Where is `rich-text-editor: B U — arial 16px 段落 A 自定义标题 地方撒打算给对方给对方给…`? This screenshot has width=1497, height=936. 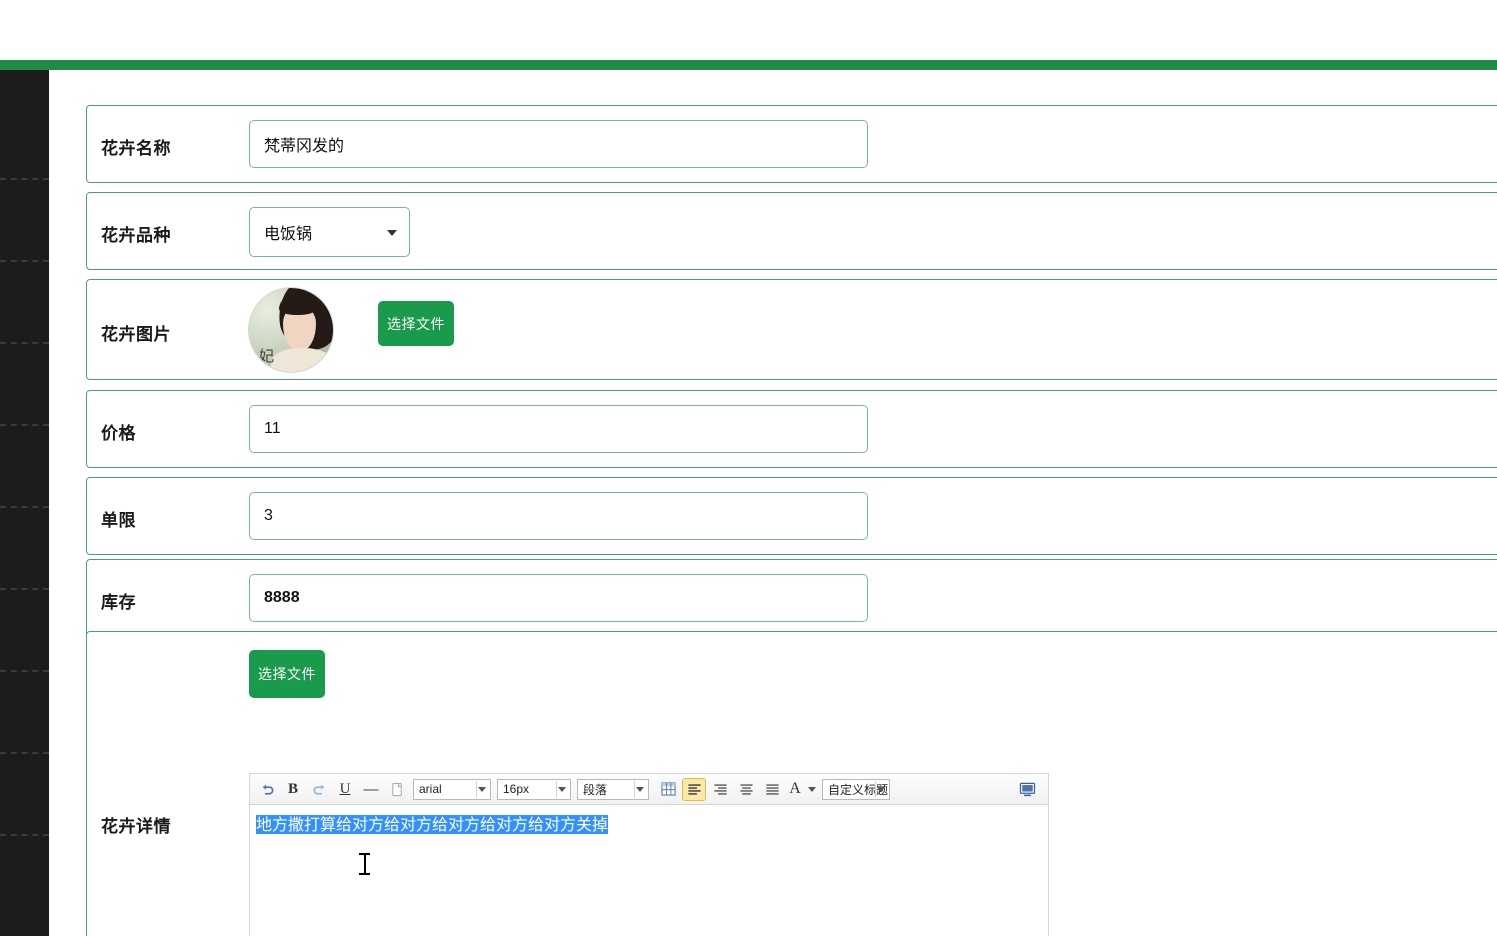 rich-text-editor: B U — arial 16px 段落 A 自定义标题 地方撒打算给对方给对方给… is located at coordinates (649, 854).